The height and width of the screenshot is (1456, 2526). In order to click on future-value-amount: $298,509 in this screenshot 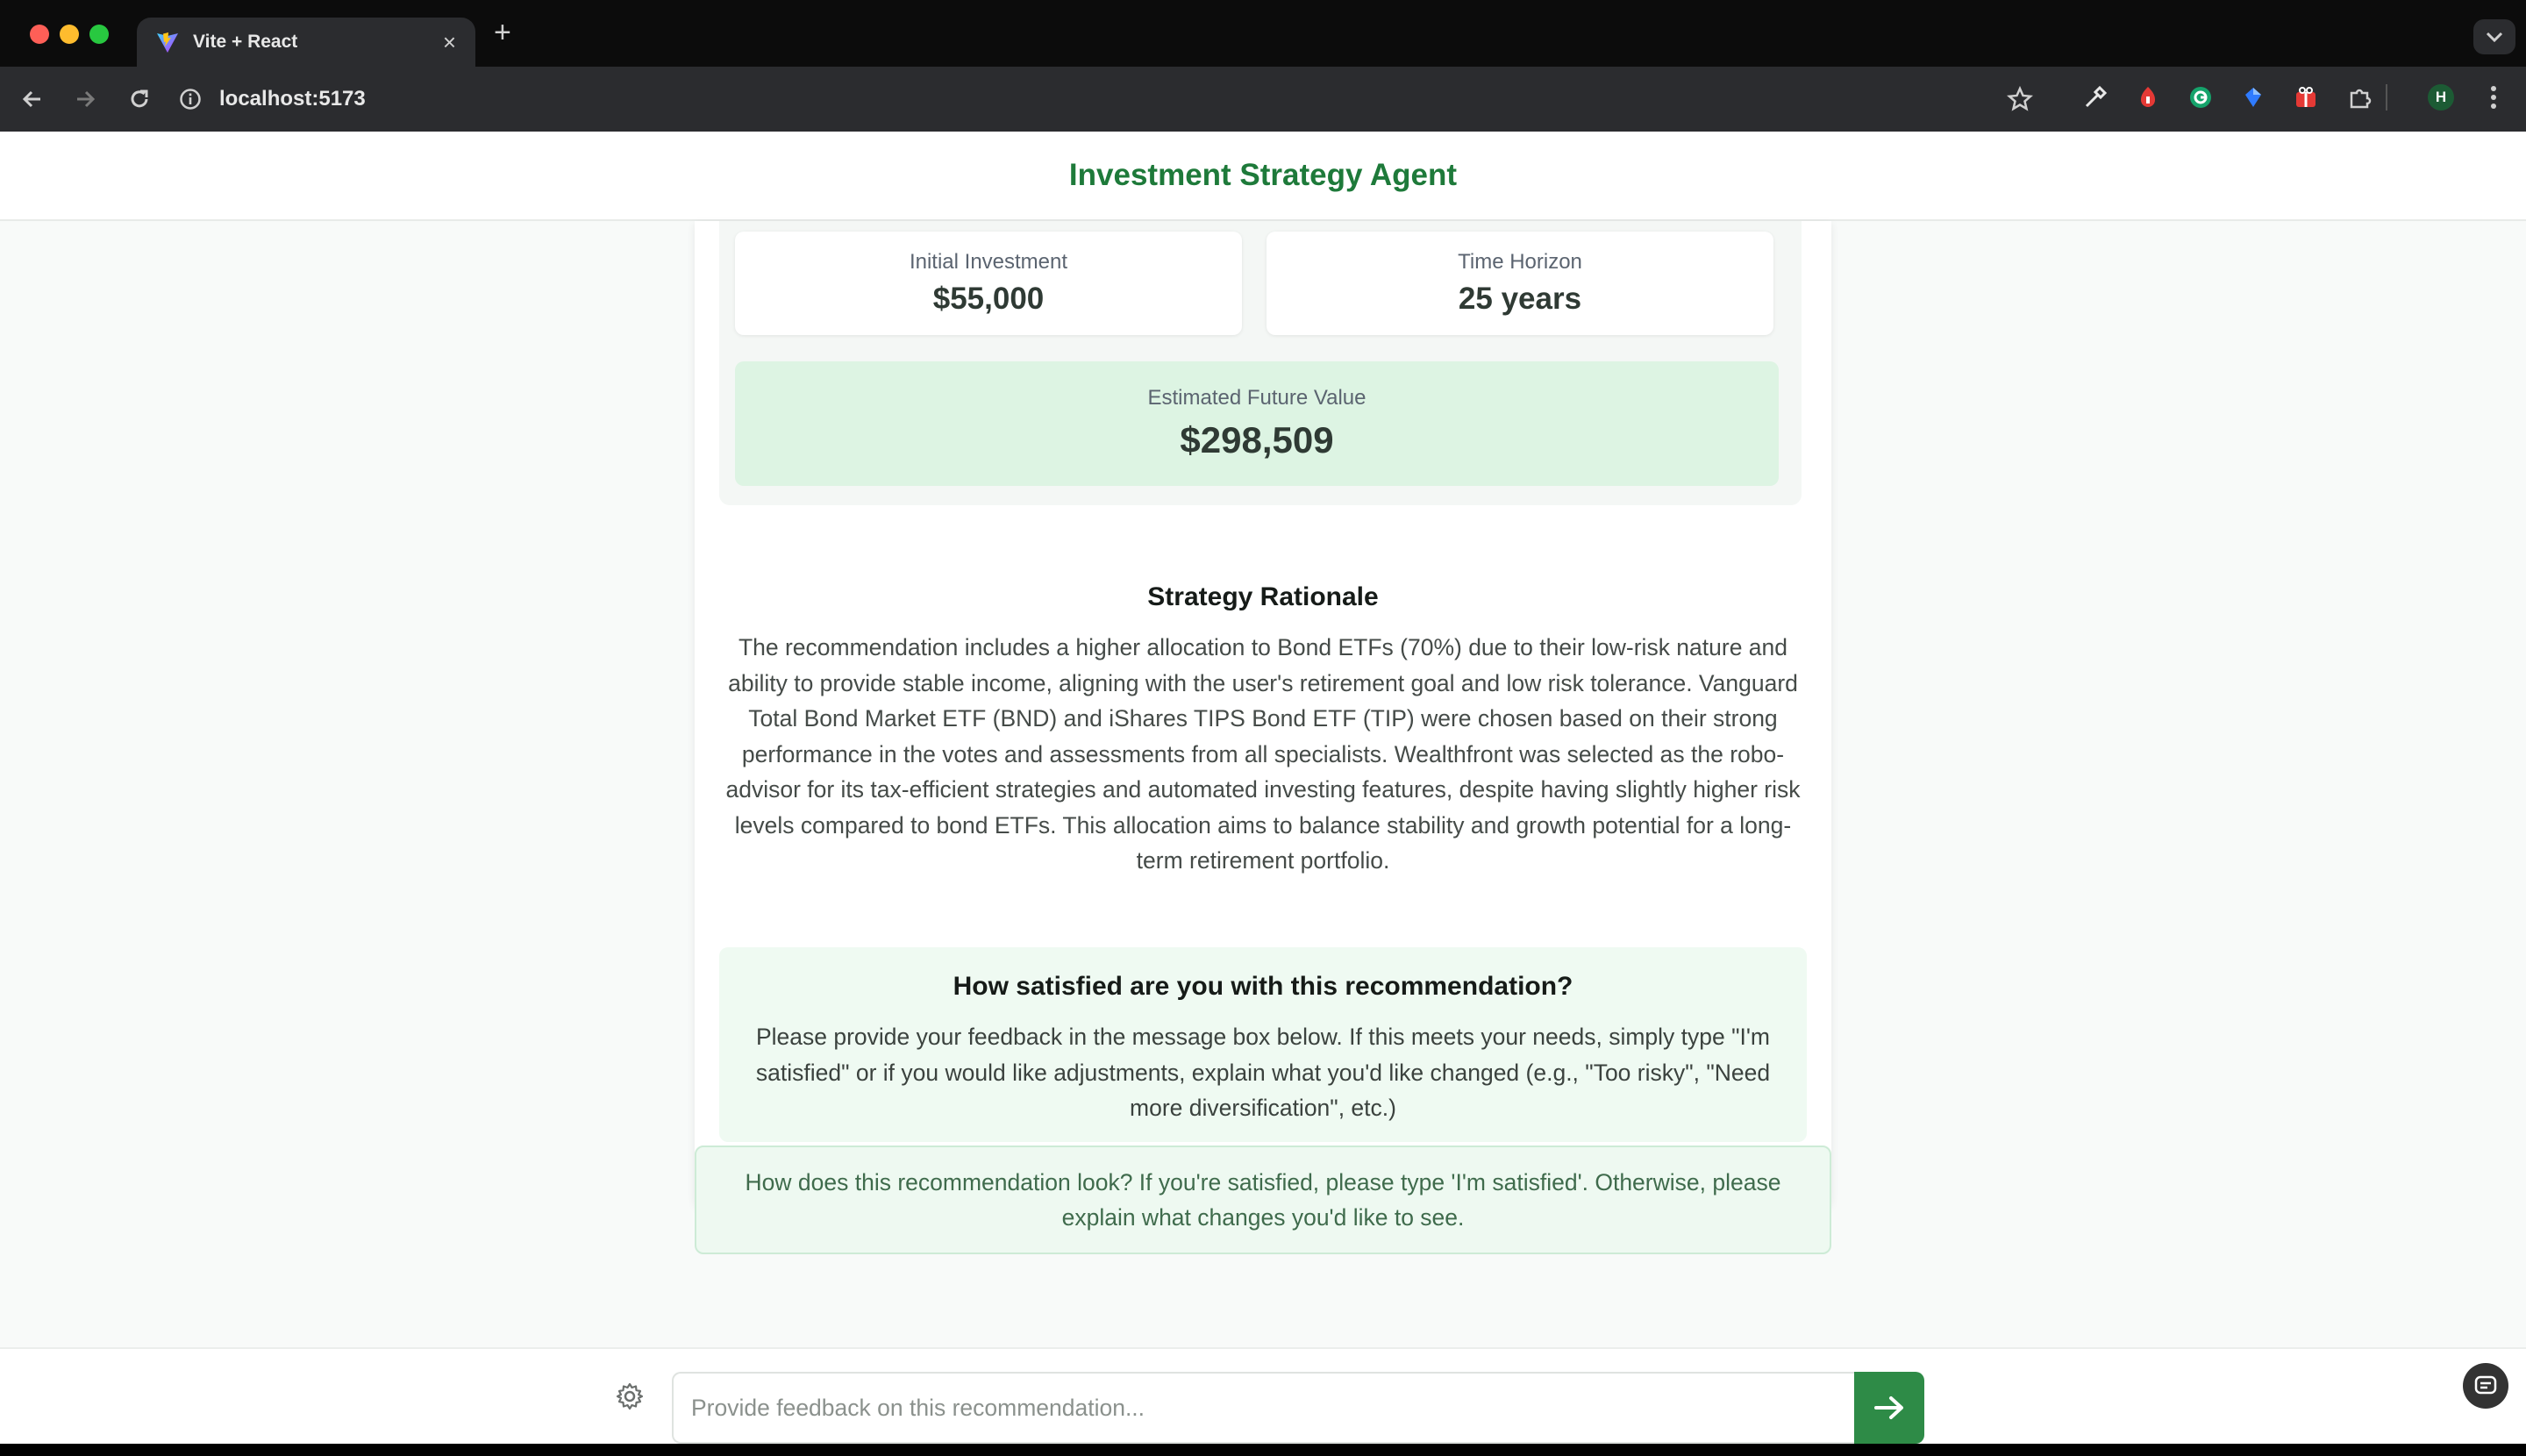, I will do `click(1257, 439)`.